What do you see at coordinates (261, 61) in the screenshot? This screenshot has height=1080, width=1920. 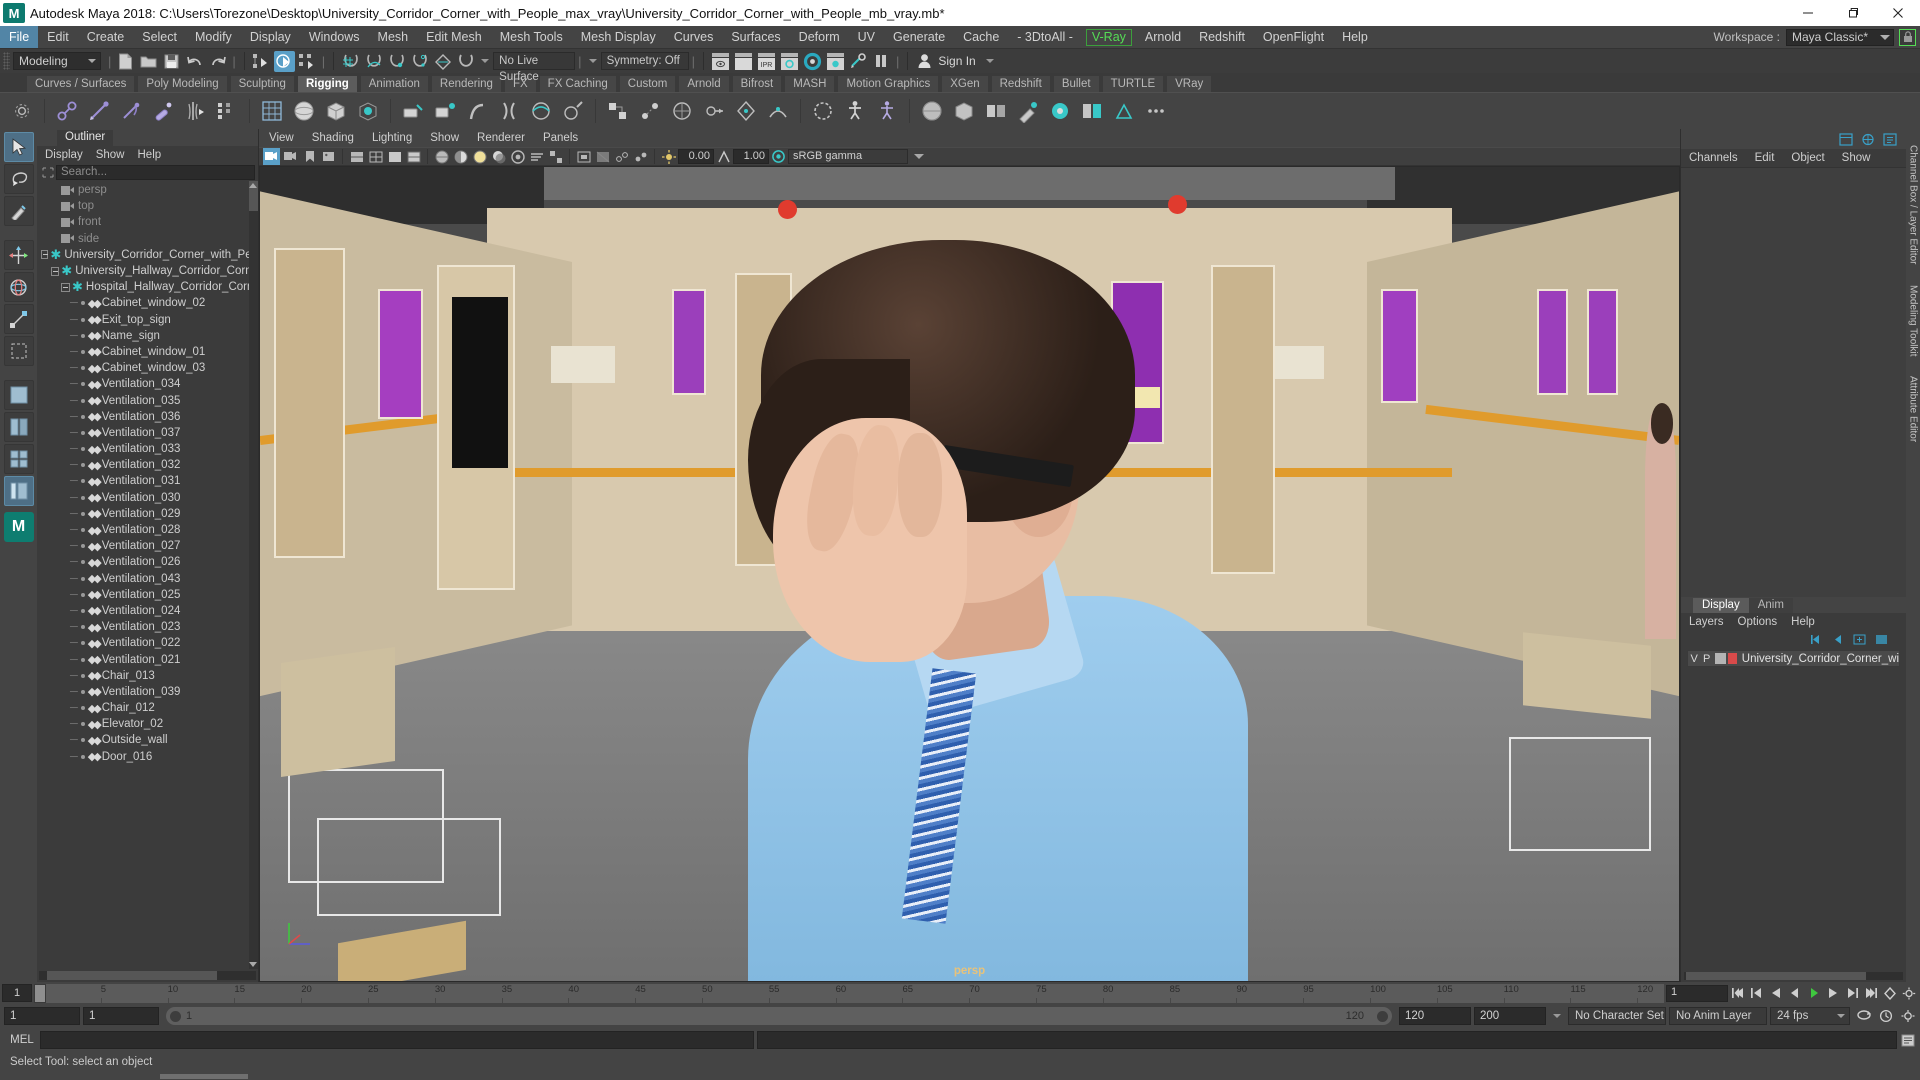 I see `select-hierarchy-icon` at bounding box center [261, 61].